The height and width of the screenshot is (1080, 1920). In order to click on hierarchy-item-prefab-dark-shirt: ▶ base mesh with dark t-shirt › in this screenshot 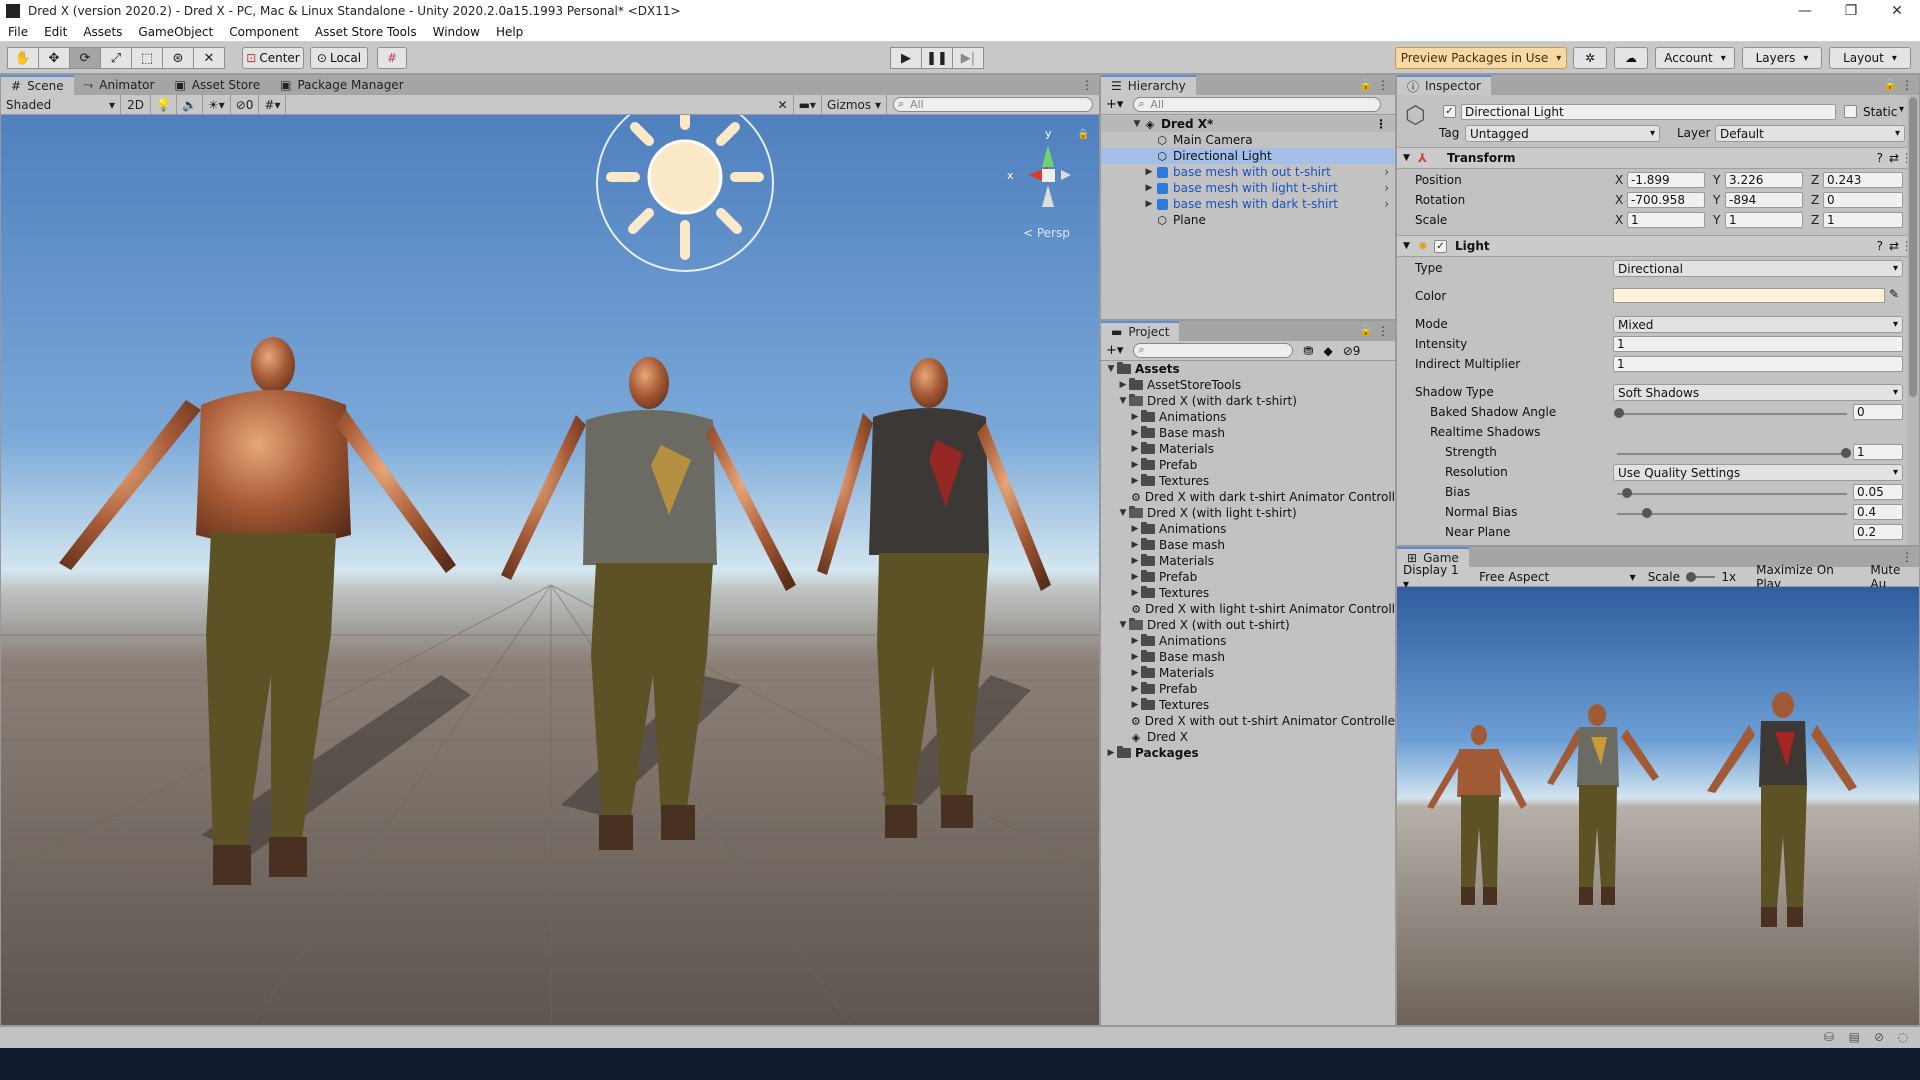, I will do `click(1248, 204)`.